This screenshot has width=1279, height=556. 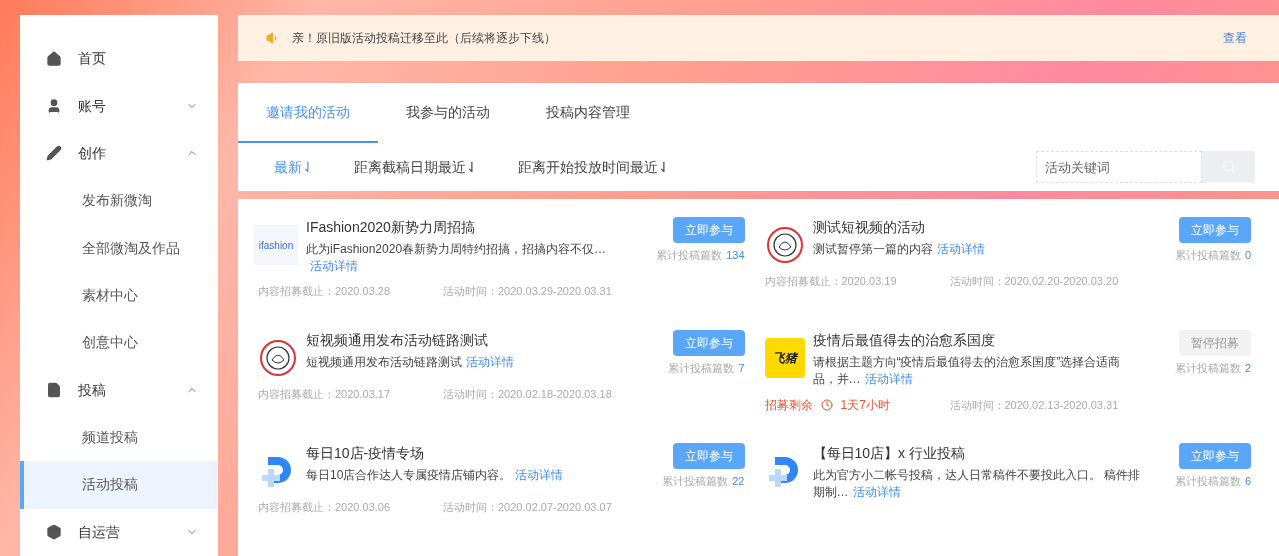 I want to click on view-link: 查看, so click(x=1235, y=38).